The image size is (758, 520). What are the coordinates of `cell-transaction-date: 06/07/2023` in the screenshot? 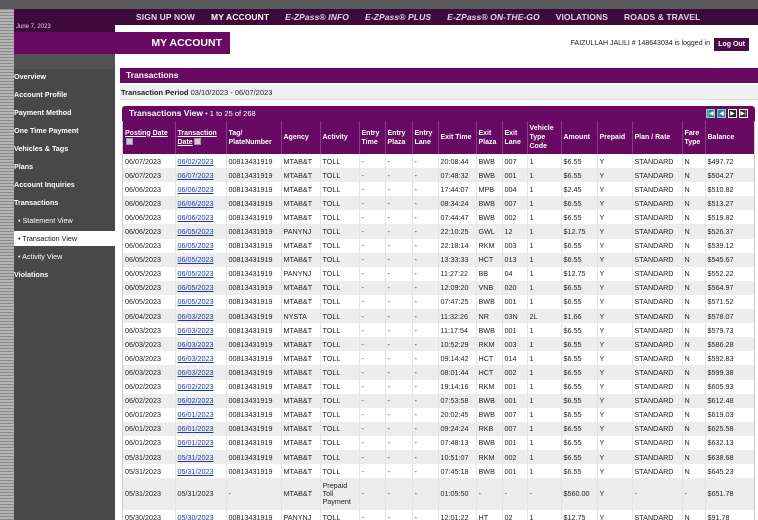 It's located at (201, 175).